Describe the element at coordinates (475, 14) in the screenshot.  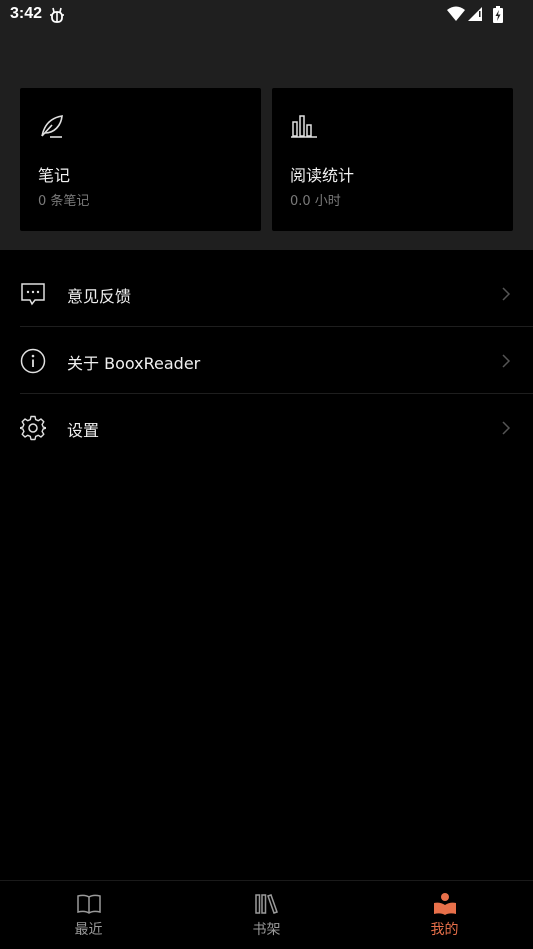
I see `signal-icon` at that location.